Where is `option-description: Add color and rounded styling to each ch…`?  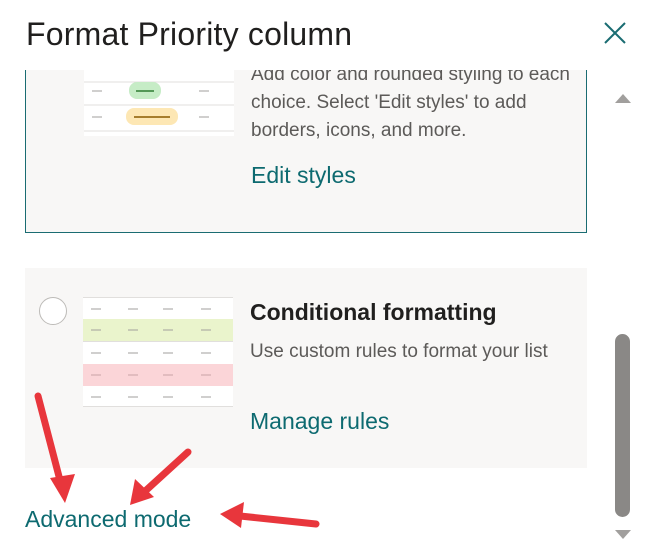
option-description: Add color and rounded styling to each ch… is located at coordinates (410, 105).